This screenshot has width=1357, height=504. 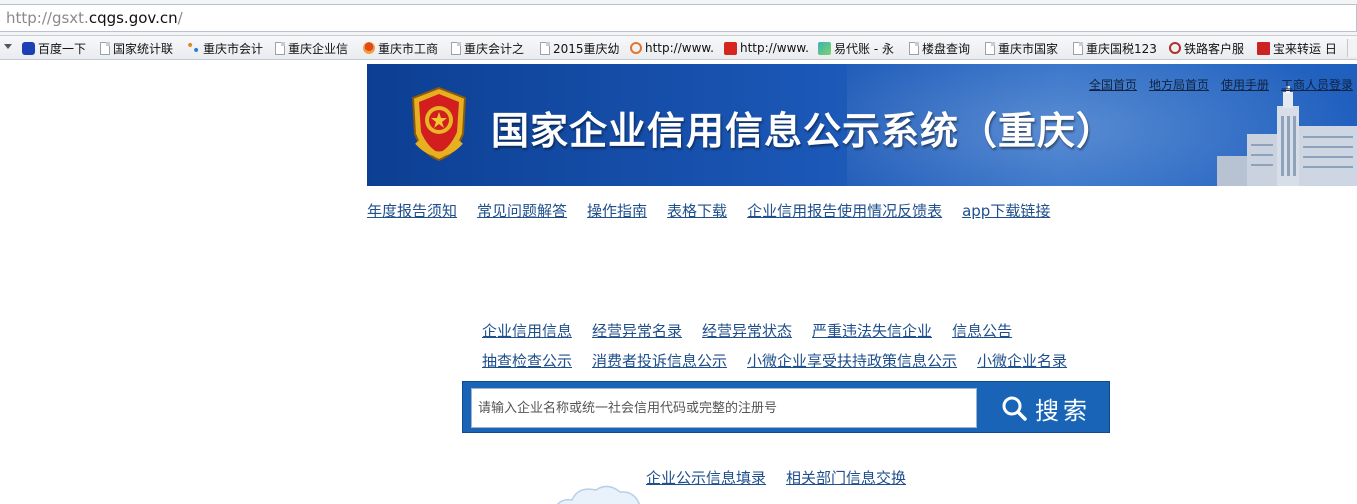 What do you see at coordinates (1352, 48) in the screenshot?
I see `bookmarks-overflow-button` at bounding box center [1352, 48].